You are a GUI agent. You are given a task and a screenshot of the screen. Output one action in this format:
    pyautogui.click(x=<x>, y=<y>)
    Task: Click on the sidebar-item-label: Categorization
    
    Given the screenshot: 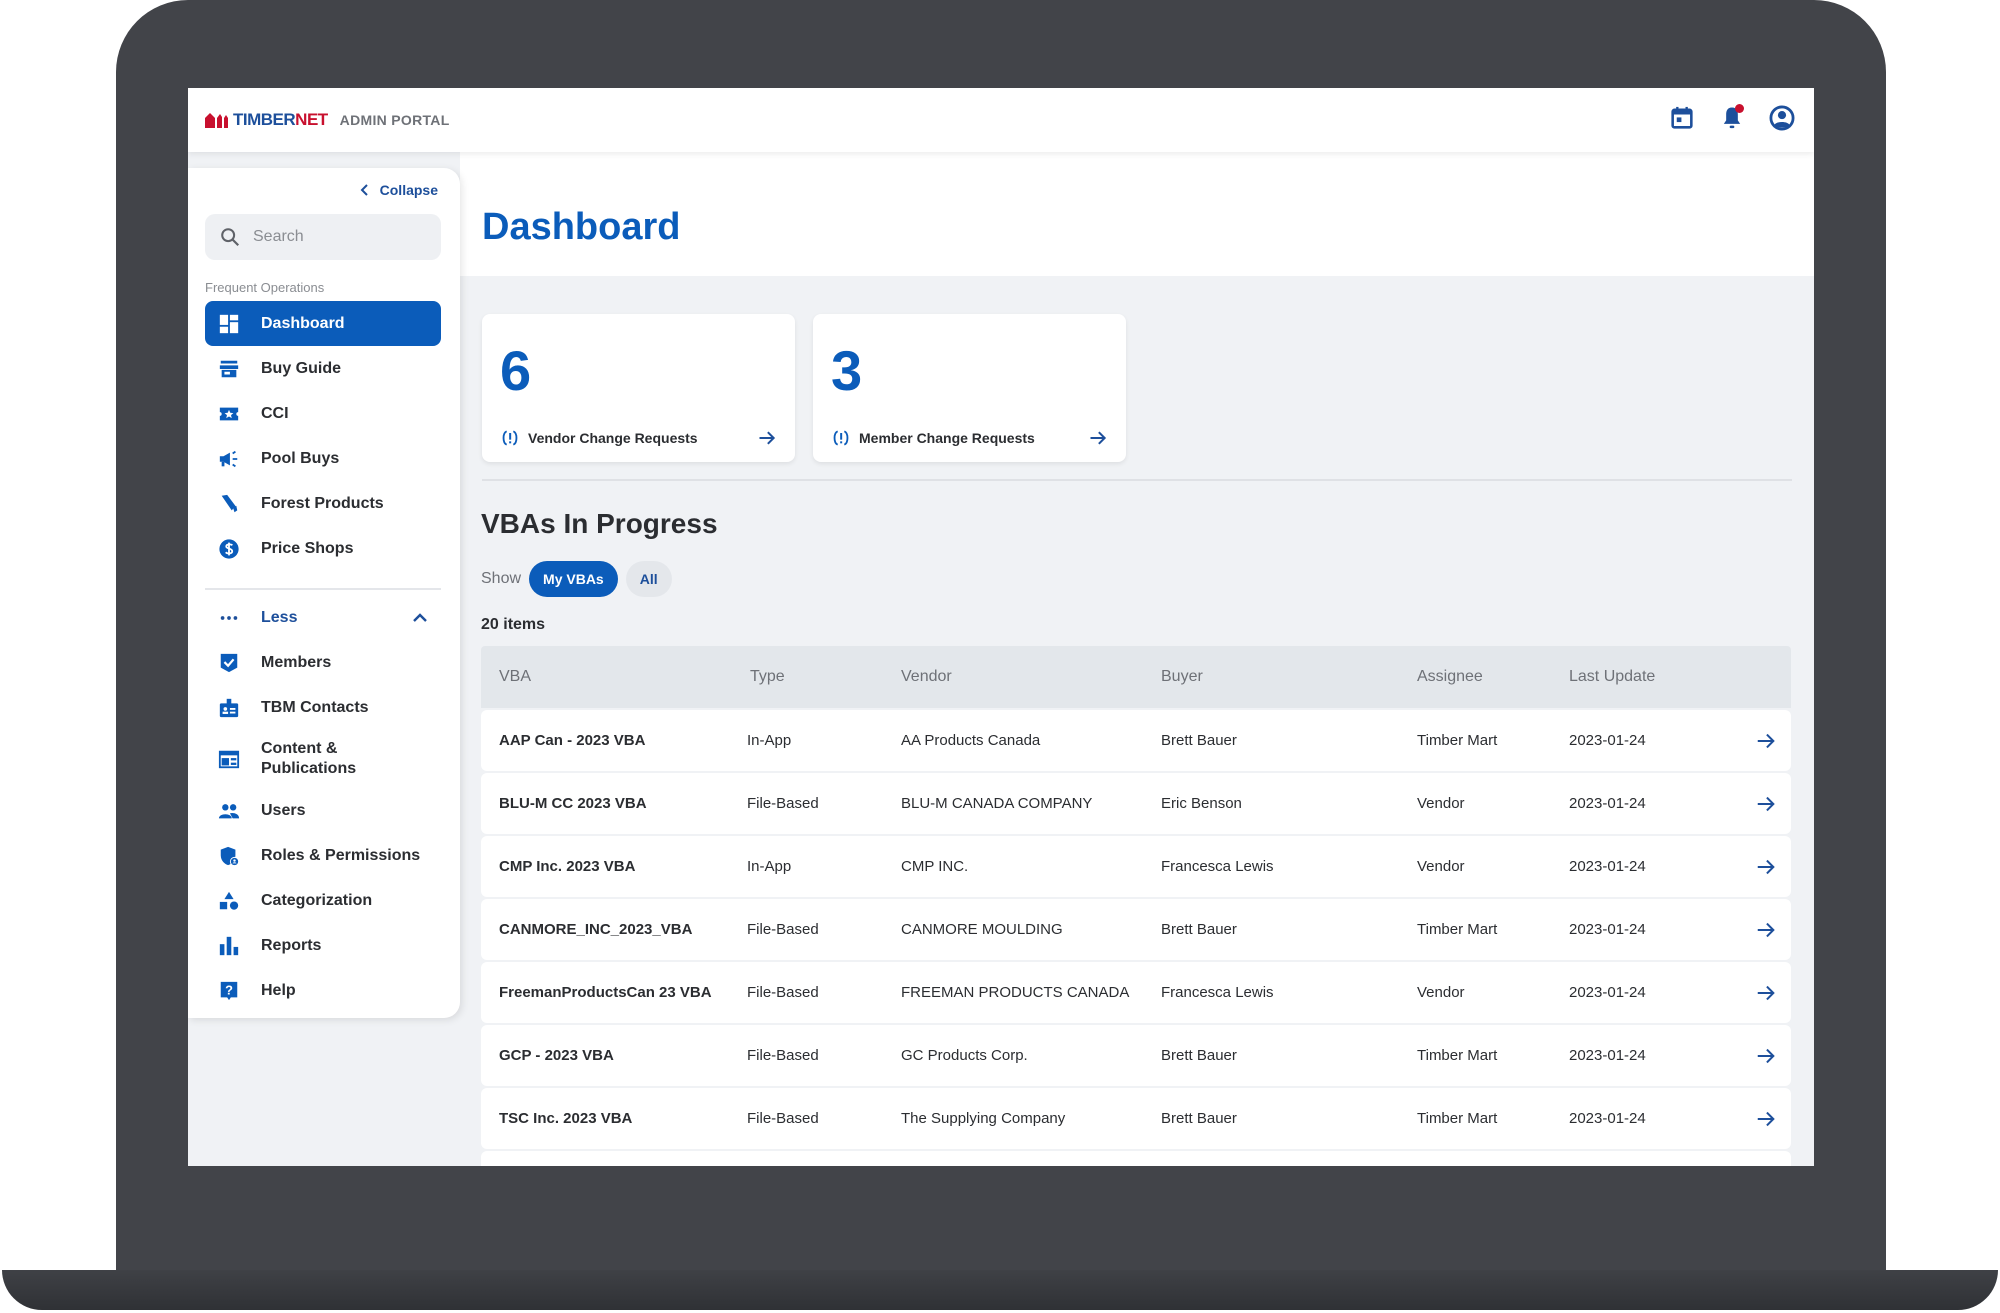 What is the action you would take?
    pyautogui.click(x=317, y=900)
    